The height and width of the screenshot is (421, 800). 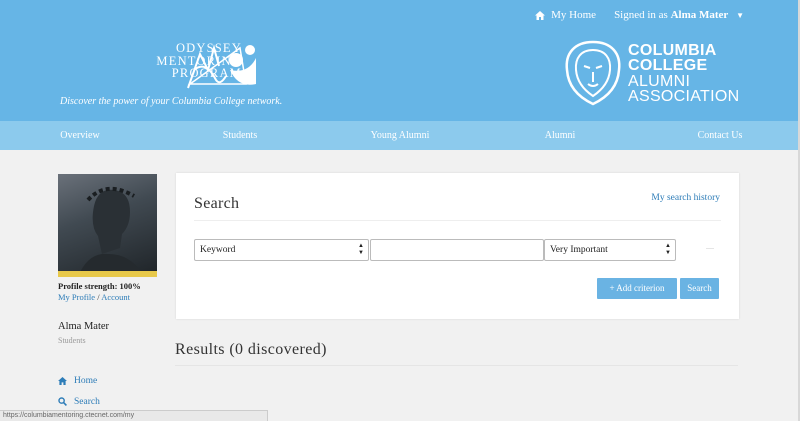 I want to click on sidebar-item-search: Search, so click(x=79, y=401).